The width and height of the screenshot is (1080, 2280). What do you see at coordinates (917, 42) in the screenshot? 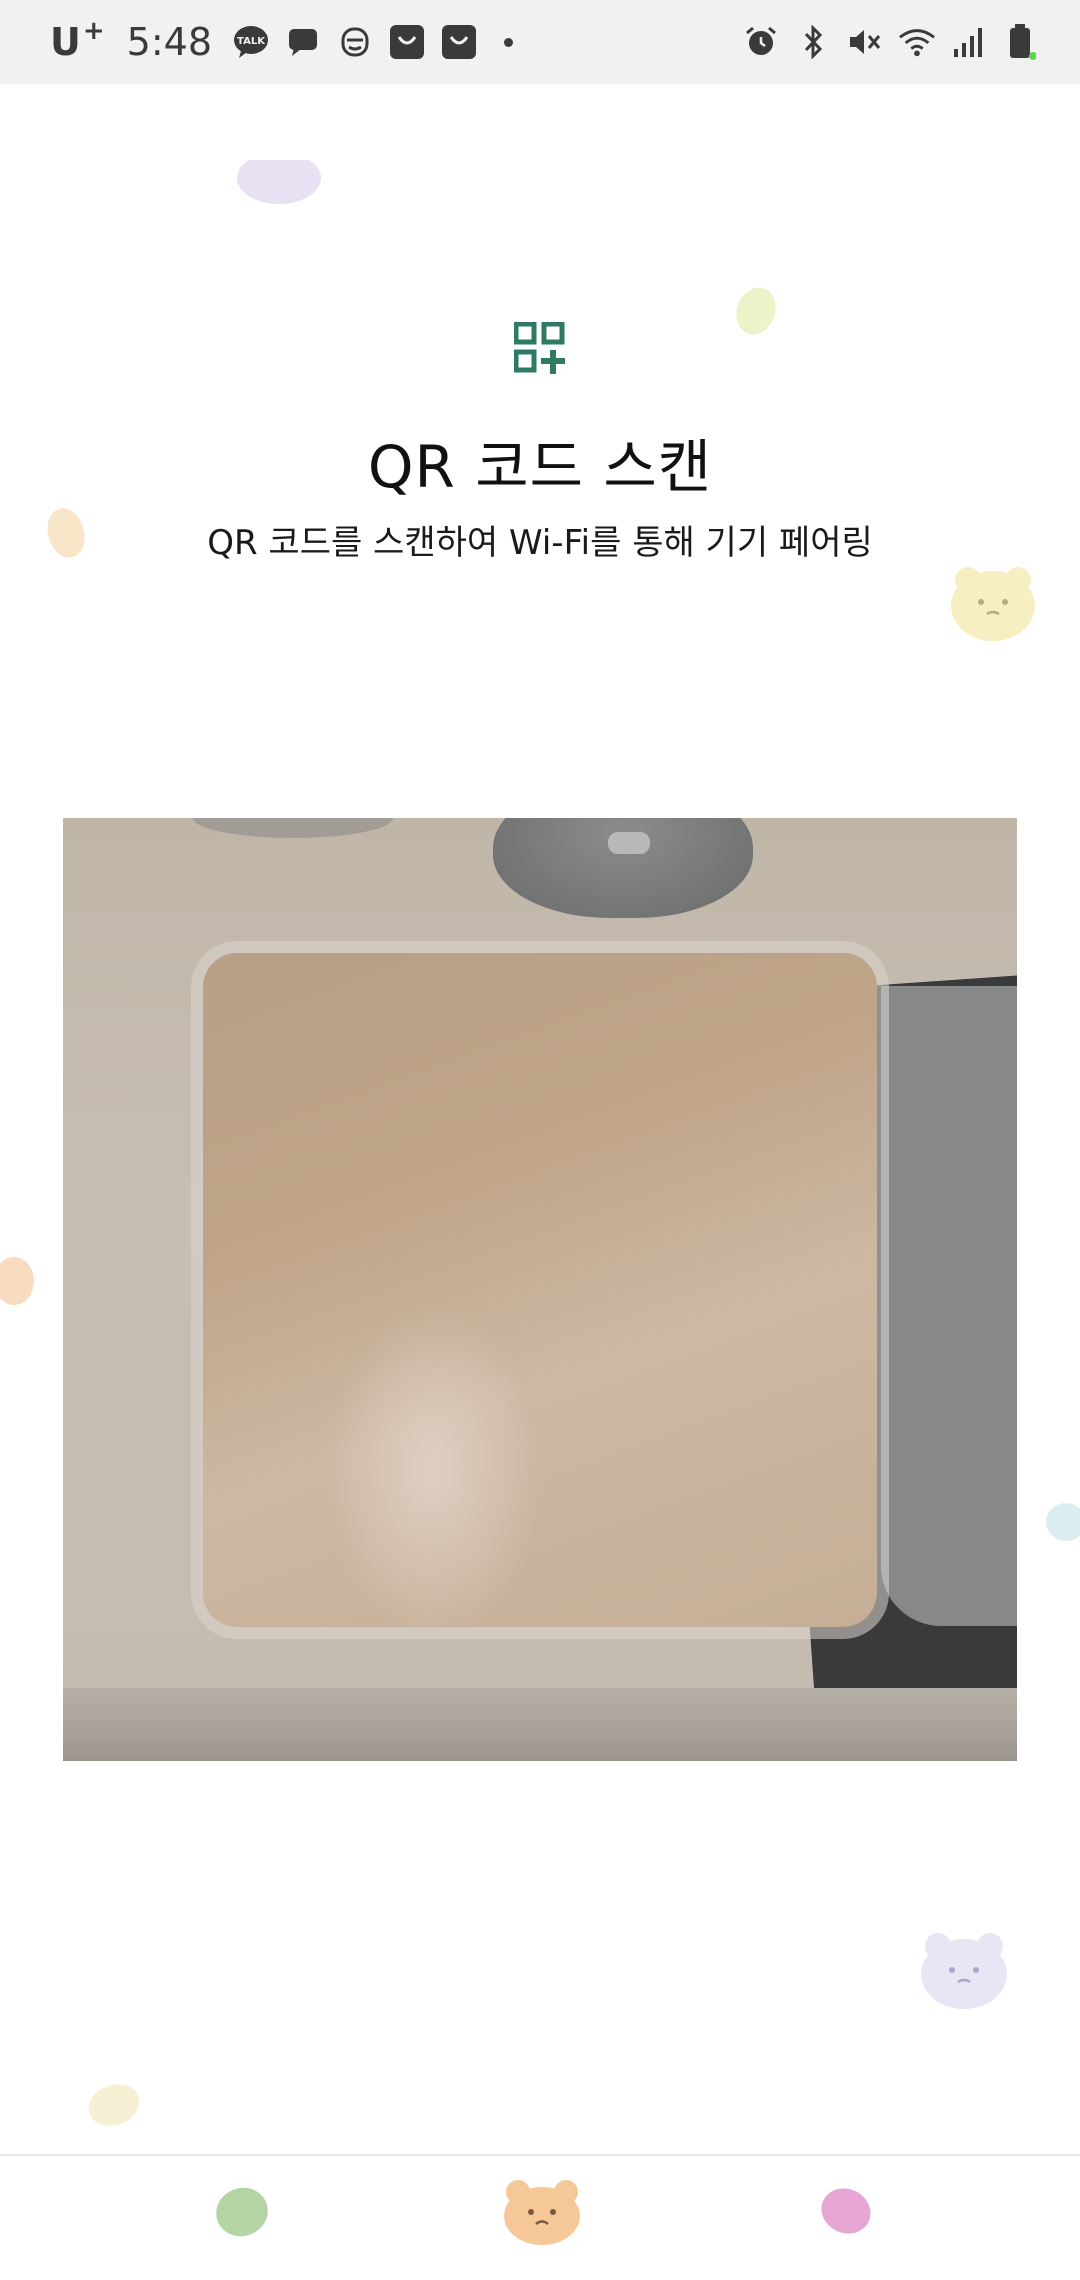
I see `wifi-icon` at bounding box center [917, 42].